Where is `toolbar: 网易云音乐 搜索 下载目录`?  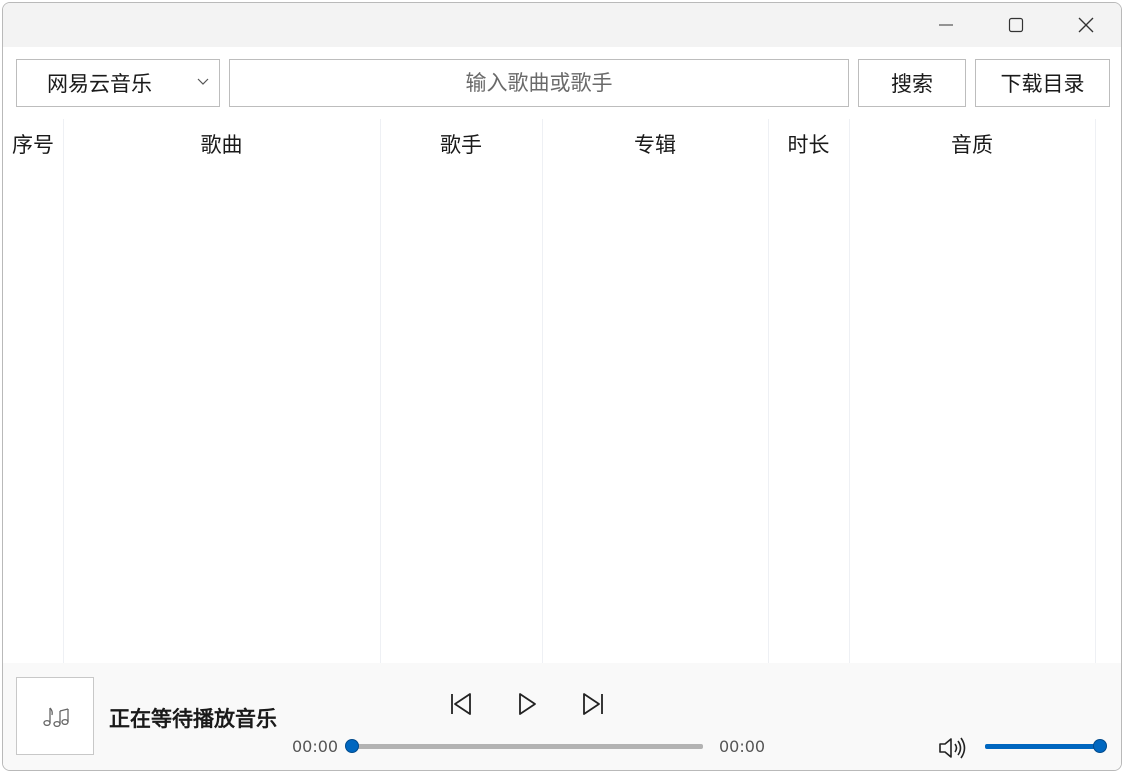
toolbar: 网易云音乐 搜索 下载目录 is located at coordinates (562, 83).